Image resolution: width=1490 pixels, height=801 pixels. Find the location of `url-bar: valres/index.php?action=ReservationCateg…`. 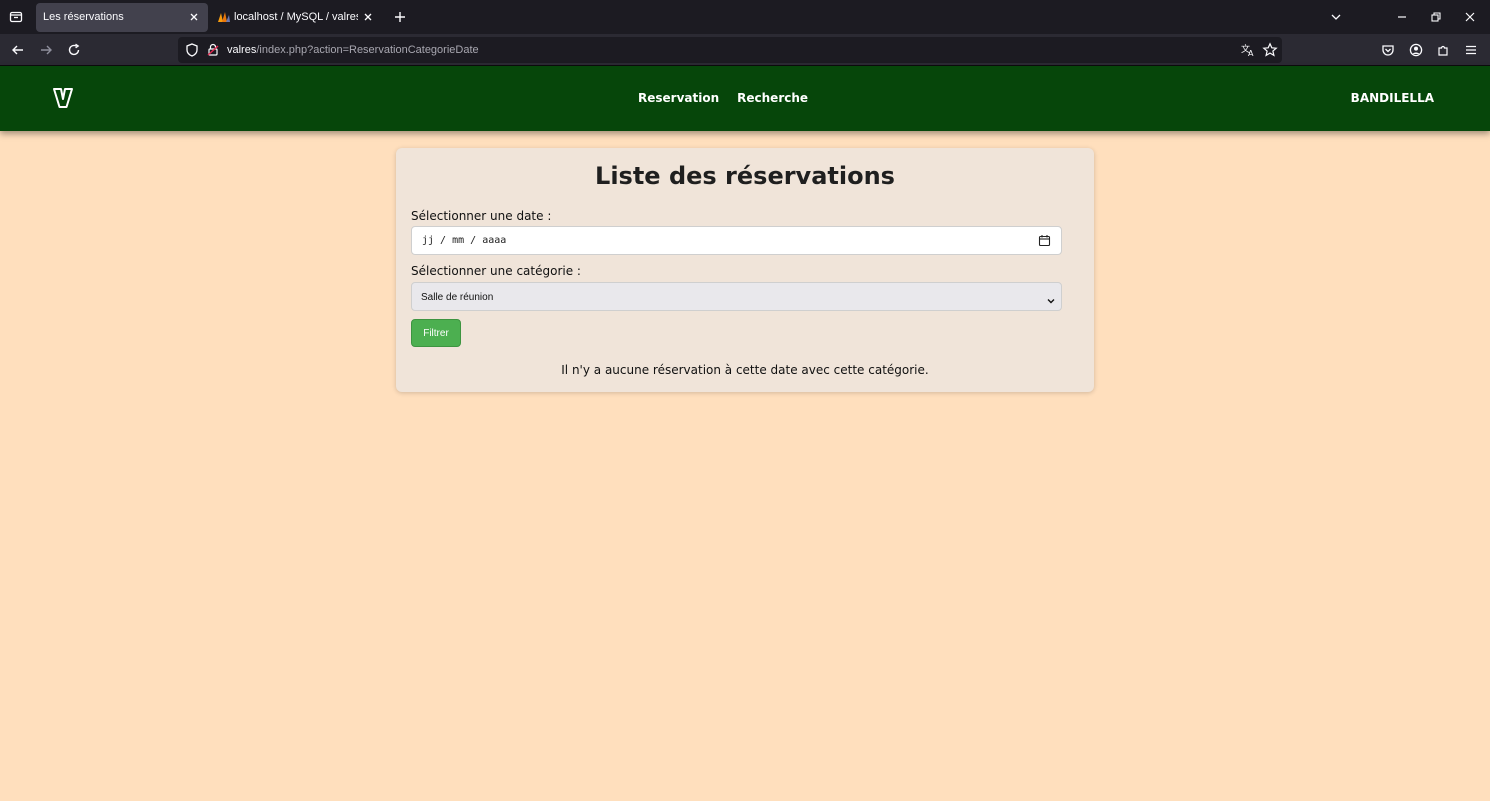

url-bar: valres/index.php?action=ReservationCateg… is located at coordinates (730, 50).